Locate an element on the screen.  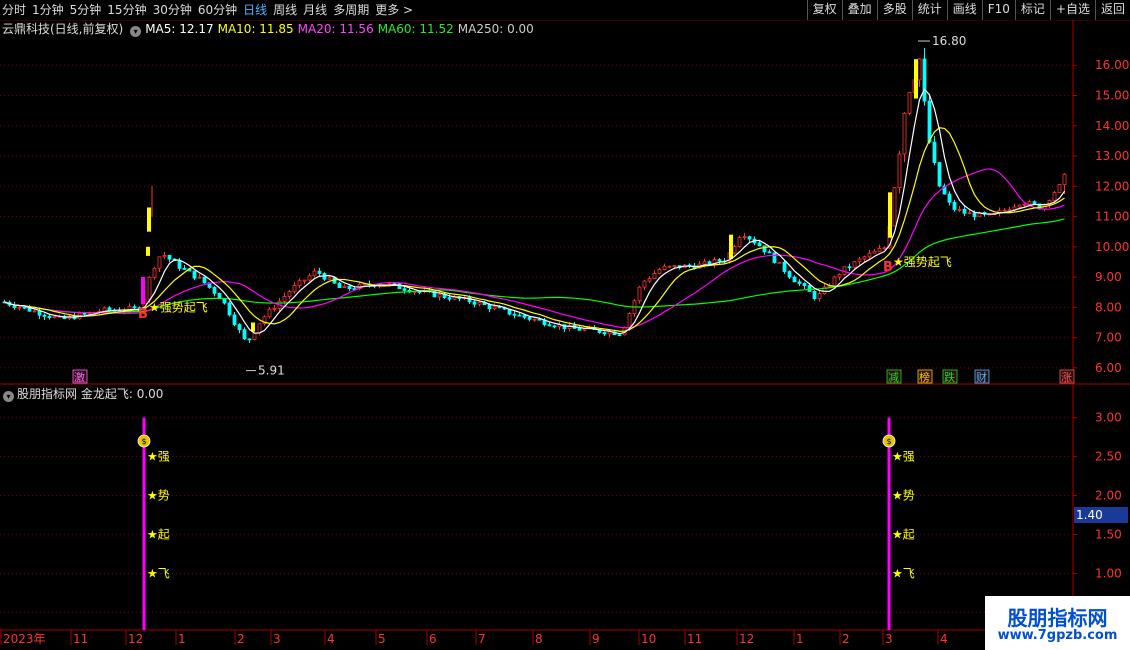
main-tick-label: 12.00 is located at coordinates (1112, 186).